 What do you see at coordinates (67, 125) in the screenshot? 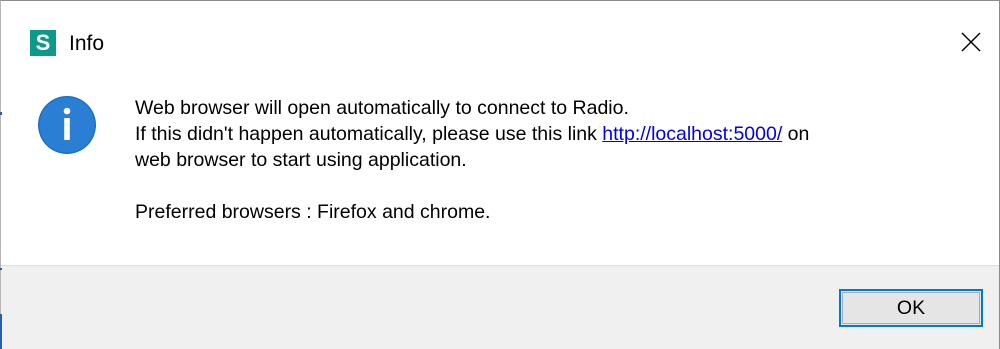
I see `info-icon` at bounding box center [67, 125].